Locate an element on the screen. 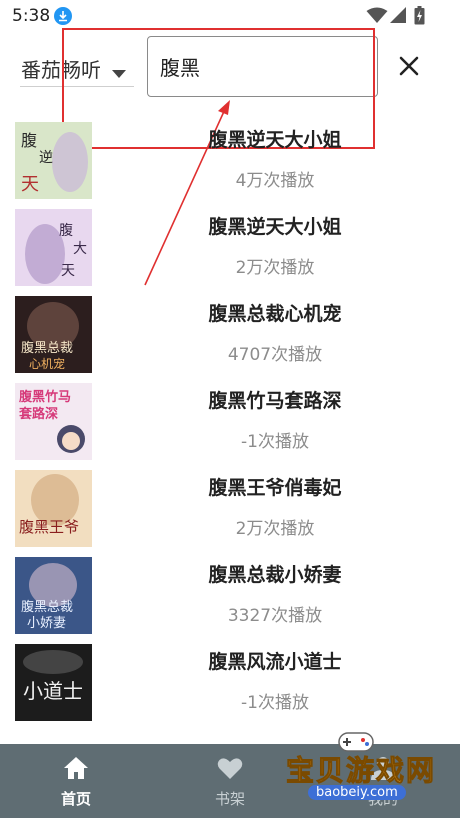 The height and width of the screenshot is (818, 460). book-cover: 腹黑总裁 心机宠 is located at coordinates (53, 334).